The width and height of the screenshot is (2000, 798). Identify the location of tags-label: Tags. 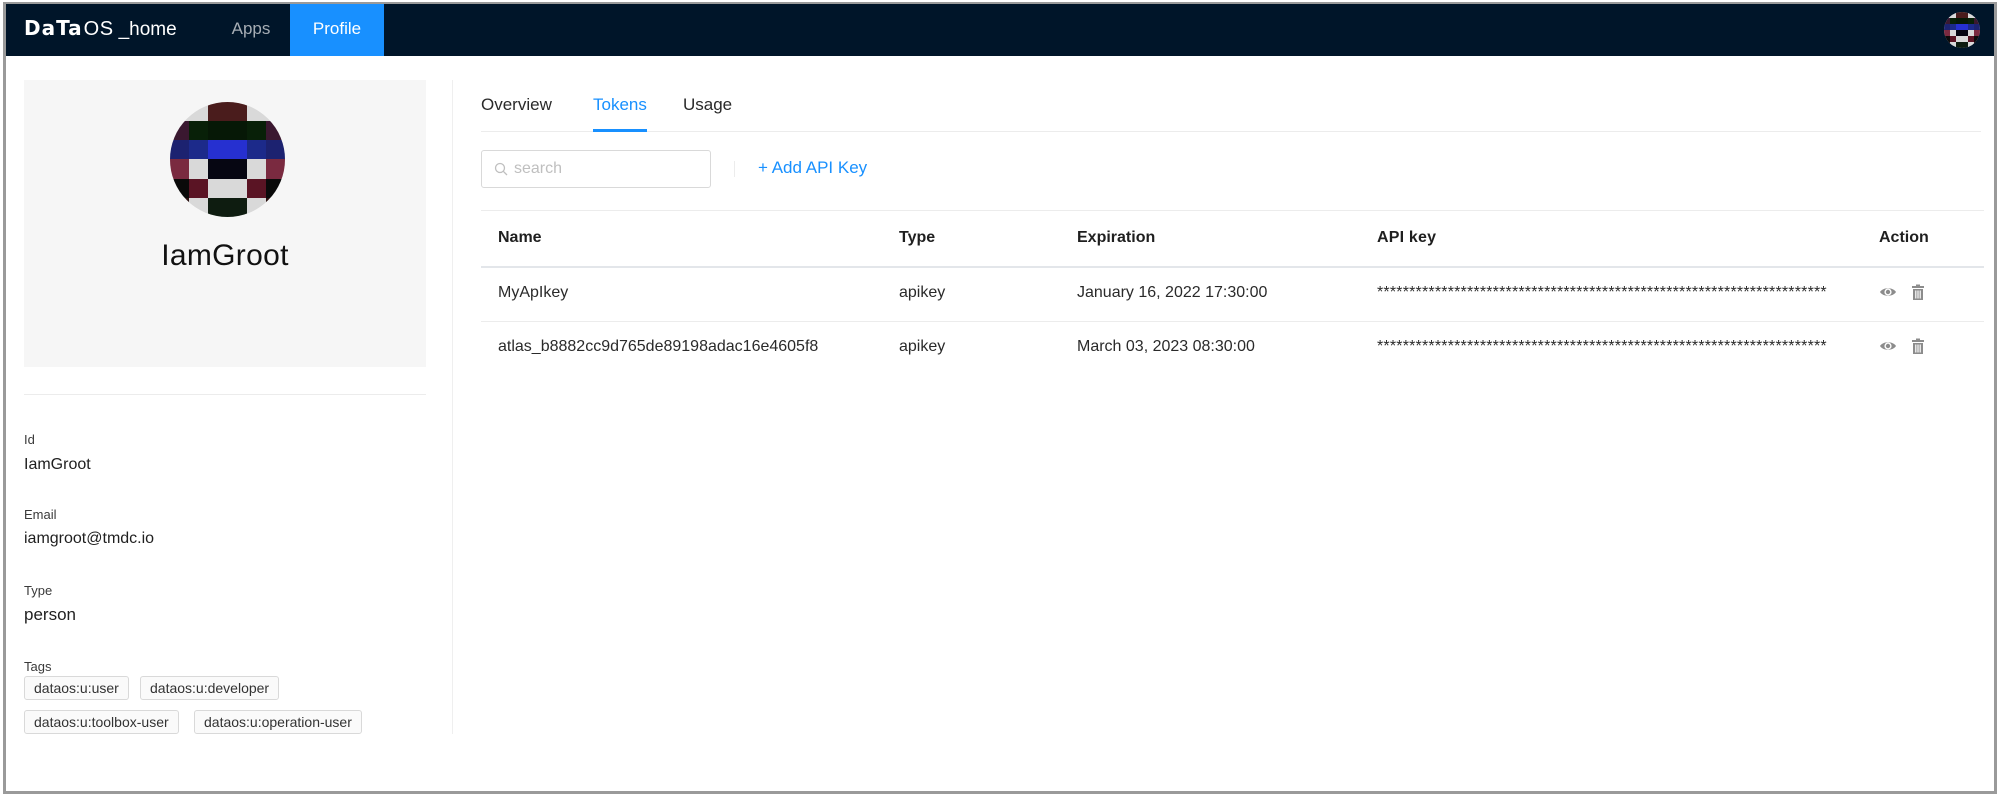
(38, 666).